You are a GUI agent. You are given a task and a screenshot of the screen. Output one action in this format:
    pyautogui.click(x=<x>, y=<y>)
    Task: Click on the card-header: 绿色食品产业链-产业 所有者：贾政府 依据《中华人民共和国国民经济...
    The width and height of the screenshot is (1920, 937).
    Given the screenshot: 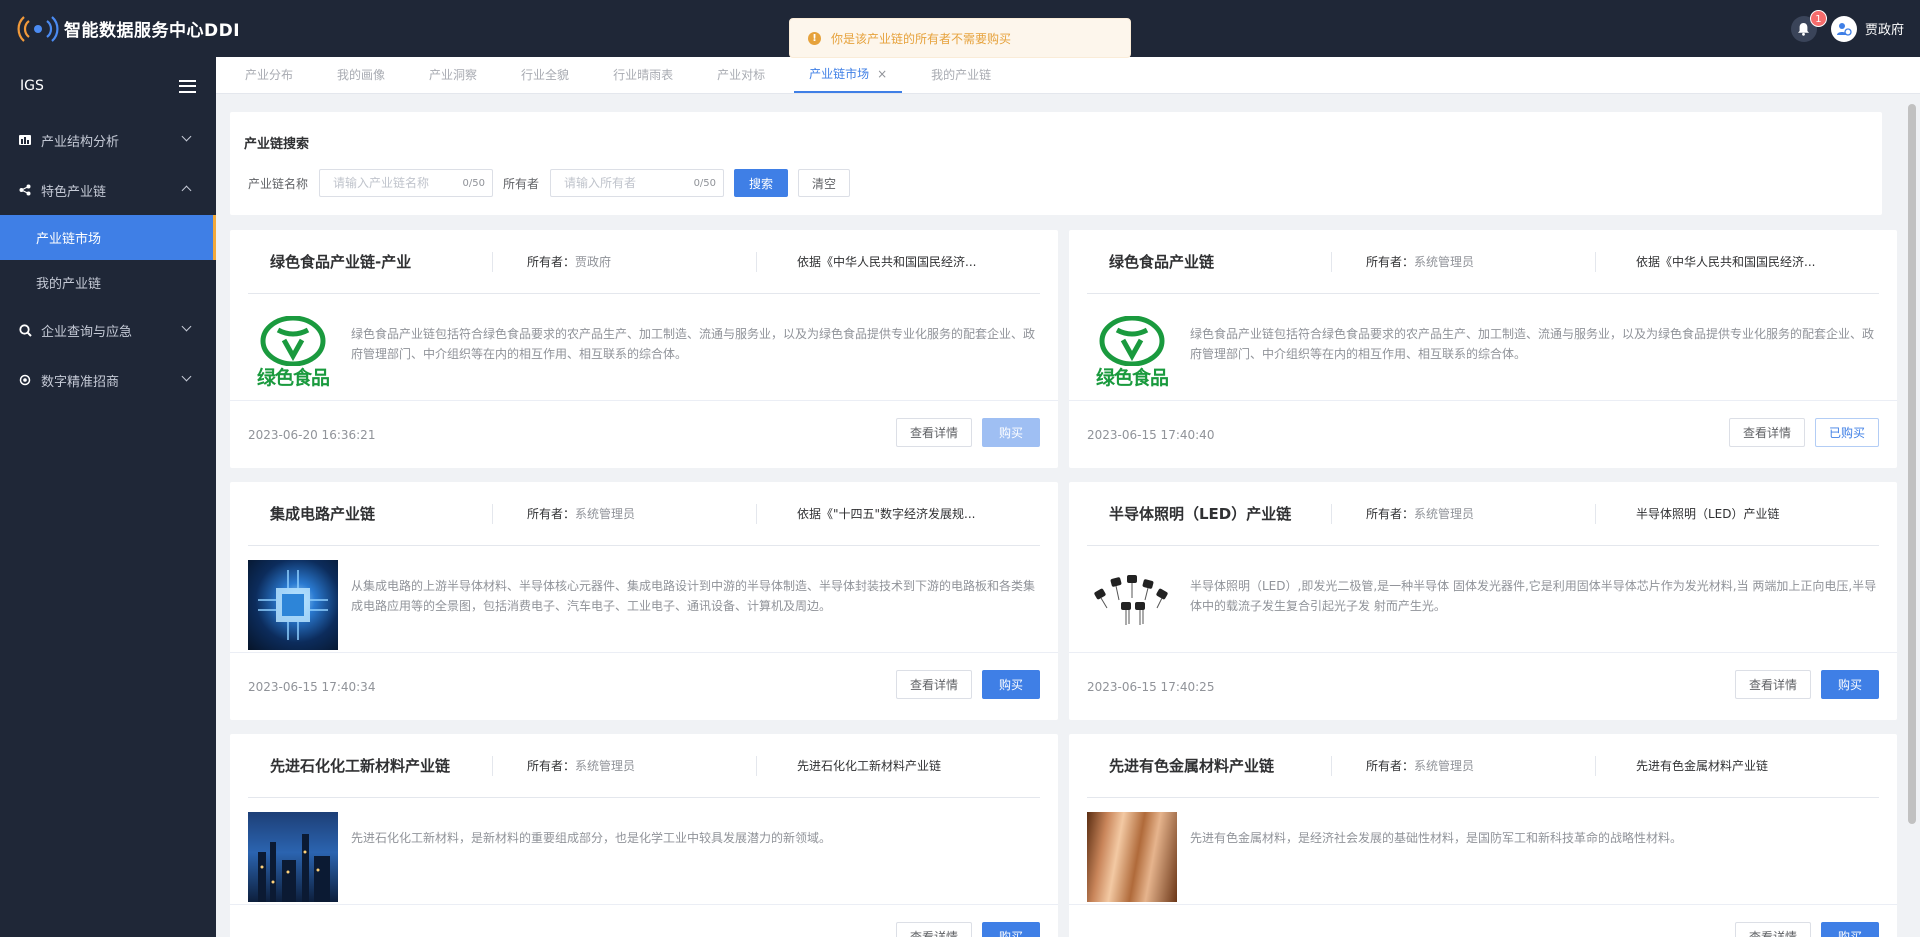 What is the action you would take?
    pyautogui.click(x=644, y=261)
    